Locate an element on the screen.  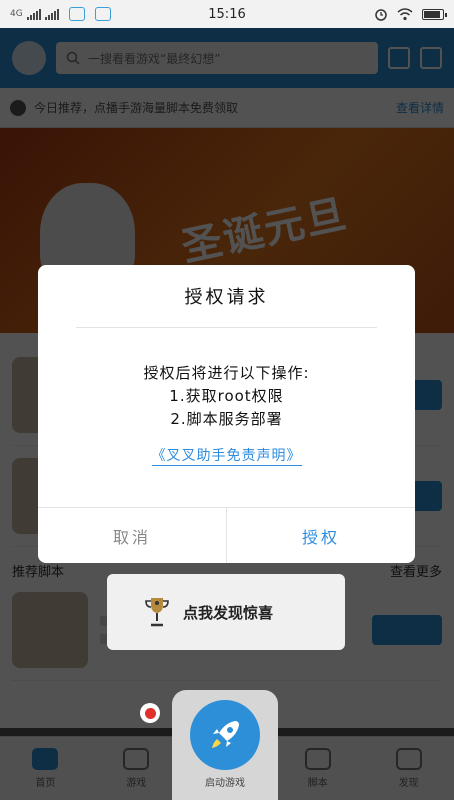
tab-discover: 发现 is located at coordinates (408, 768).